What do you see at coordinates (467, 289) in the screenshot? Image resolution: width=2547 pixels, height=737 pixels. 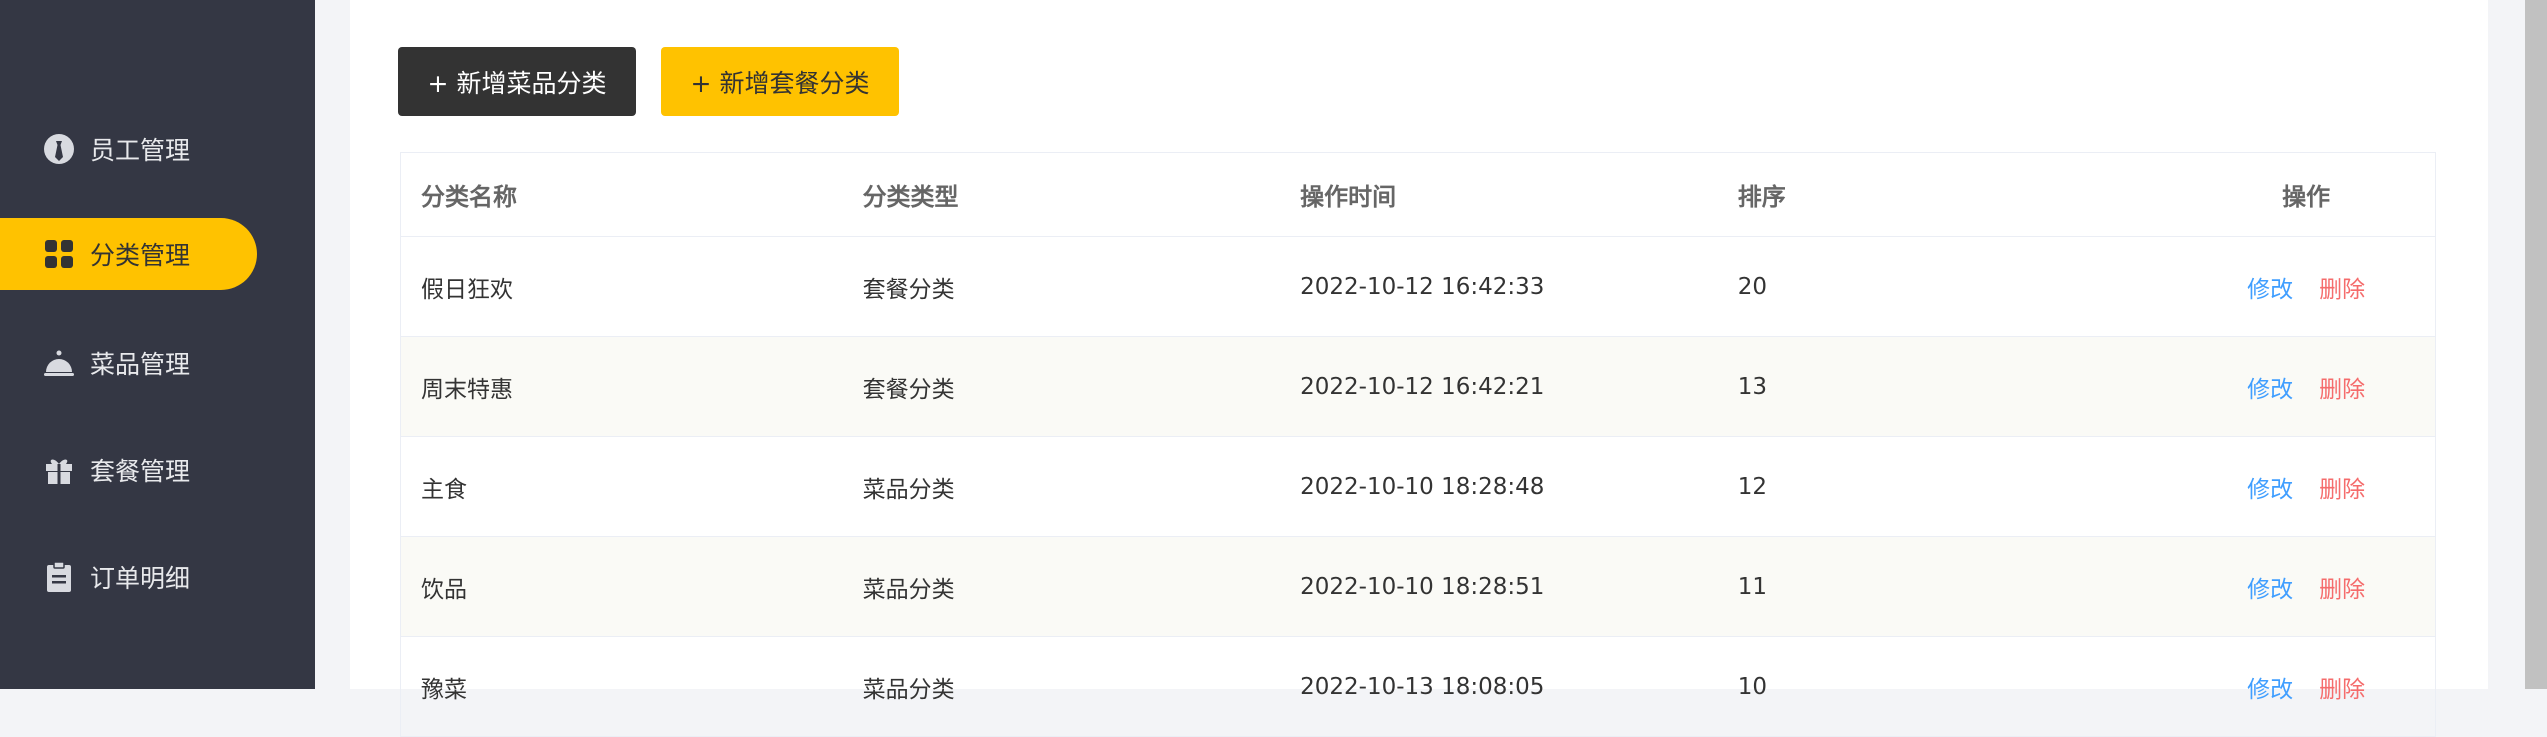 I see `cell-name: 假日狂欢` at bounding box center [467, 289].